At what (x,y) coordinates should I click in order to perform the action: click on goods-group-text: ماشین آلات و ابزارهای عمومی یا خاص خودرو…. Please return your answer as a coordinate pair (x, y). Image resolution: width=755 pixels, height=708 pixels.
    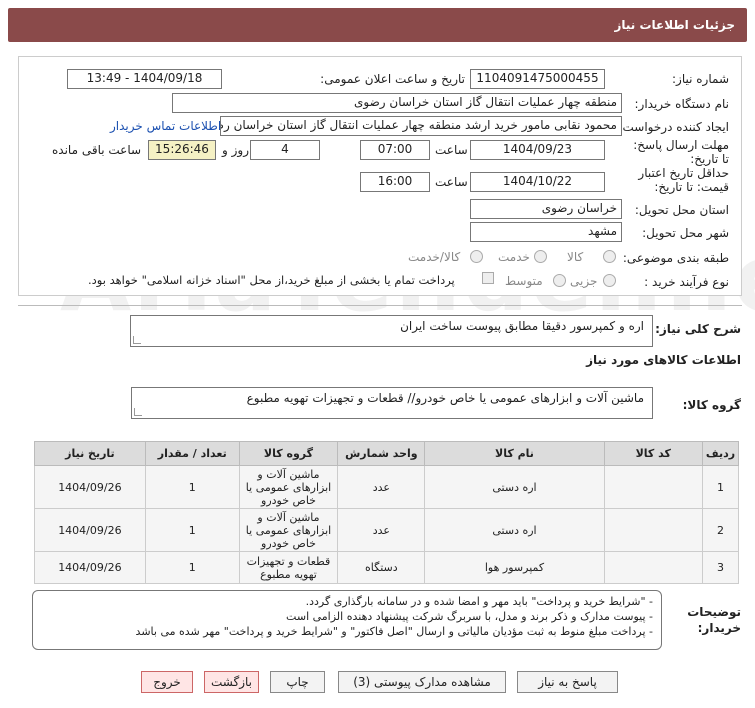
    Looking at the image, I should click on (445, 398).